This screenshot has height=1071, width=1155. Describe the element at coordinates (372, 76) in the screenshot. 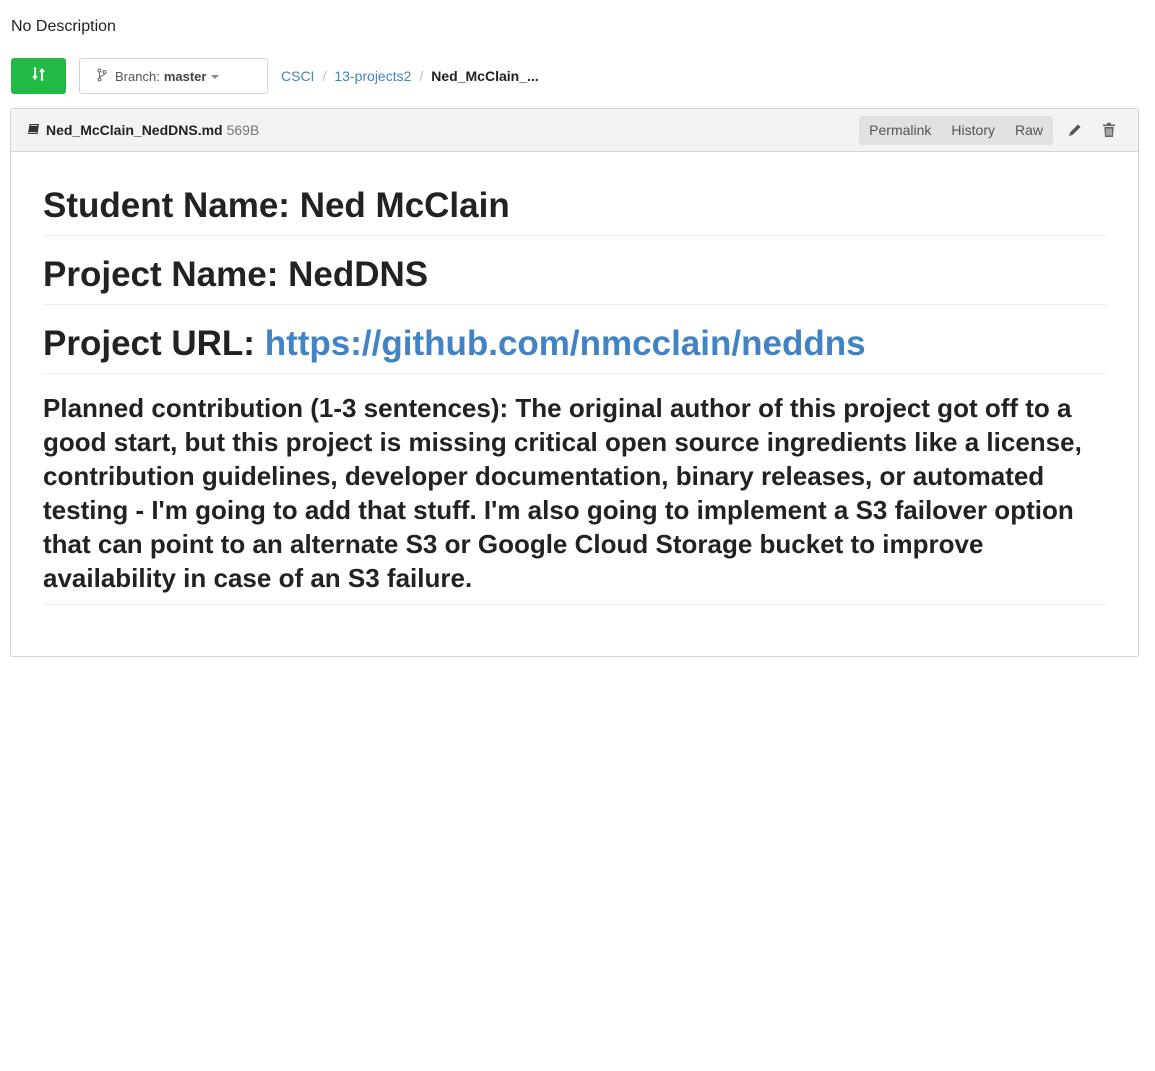

I see `breadcrumb-link-projects: 13-projects2` at that location.